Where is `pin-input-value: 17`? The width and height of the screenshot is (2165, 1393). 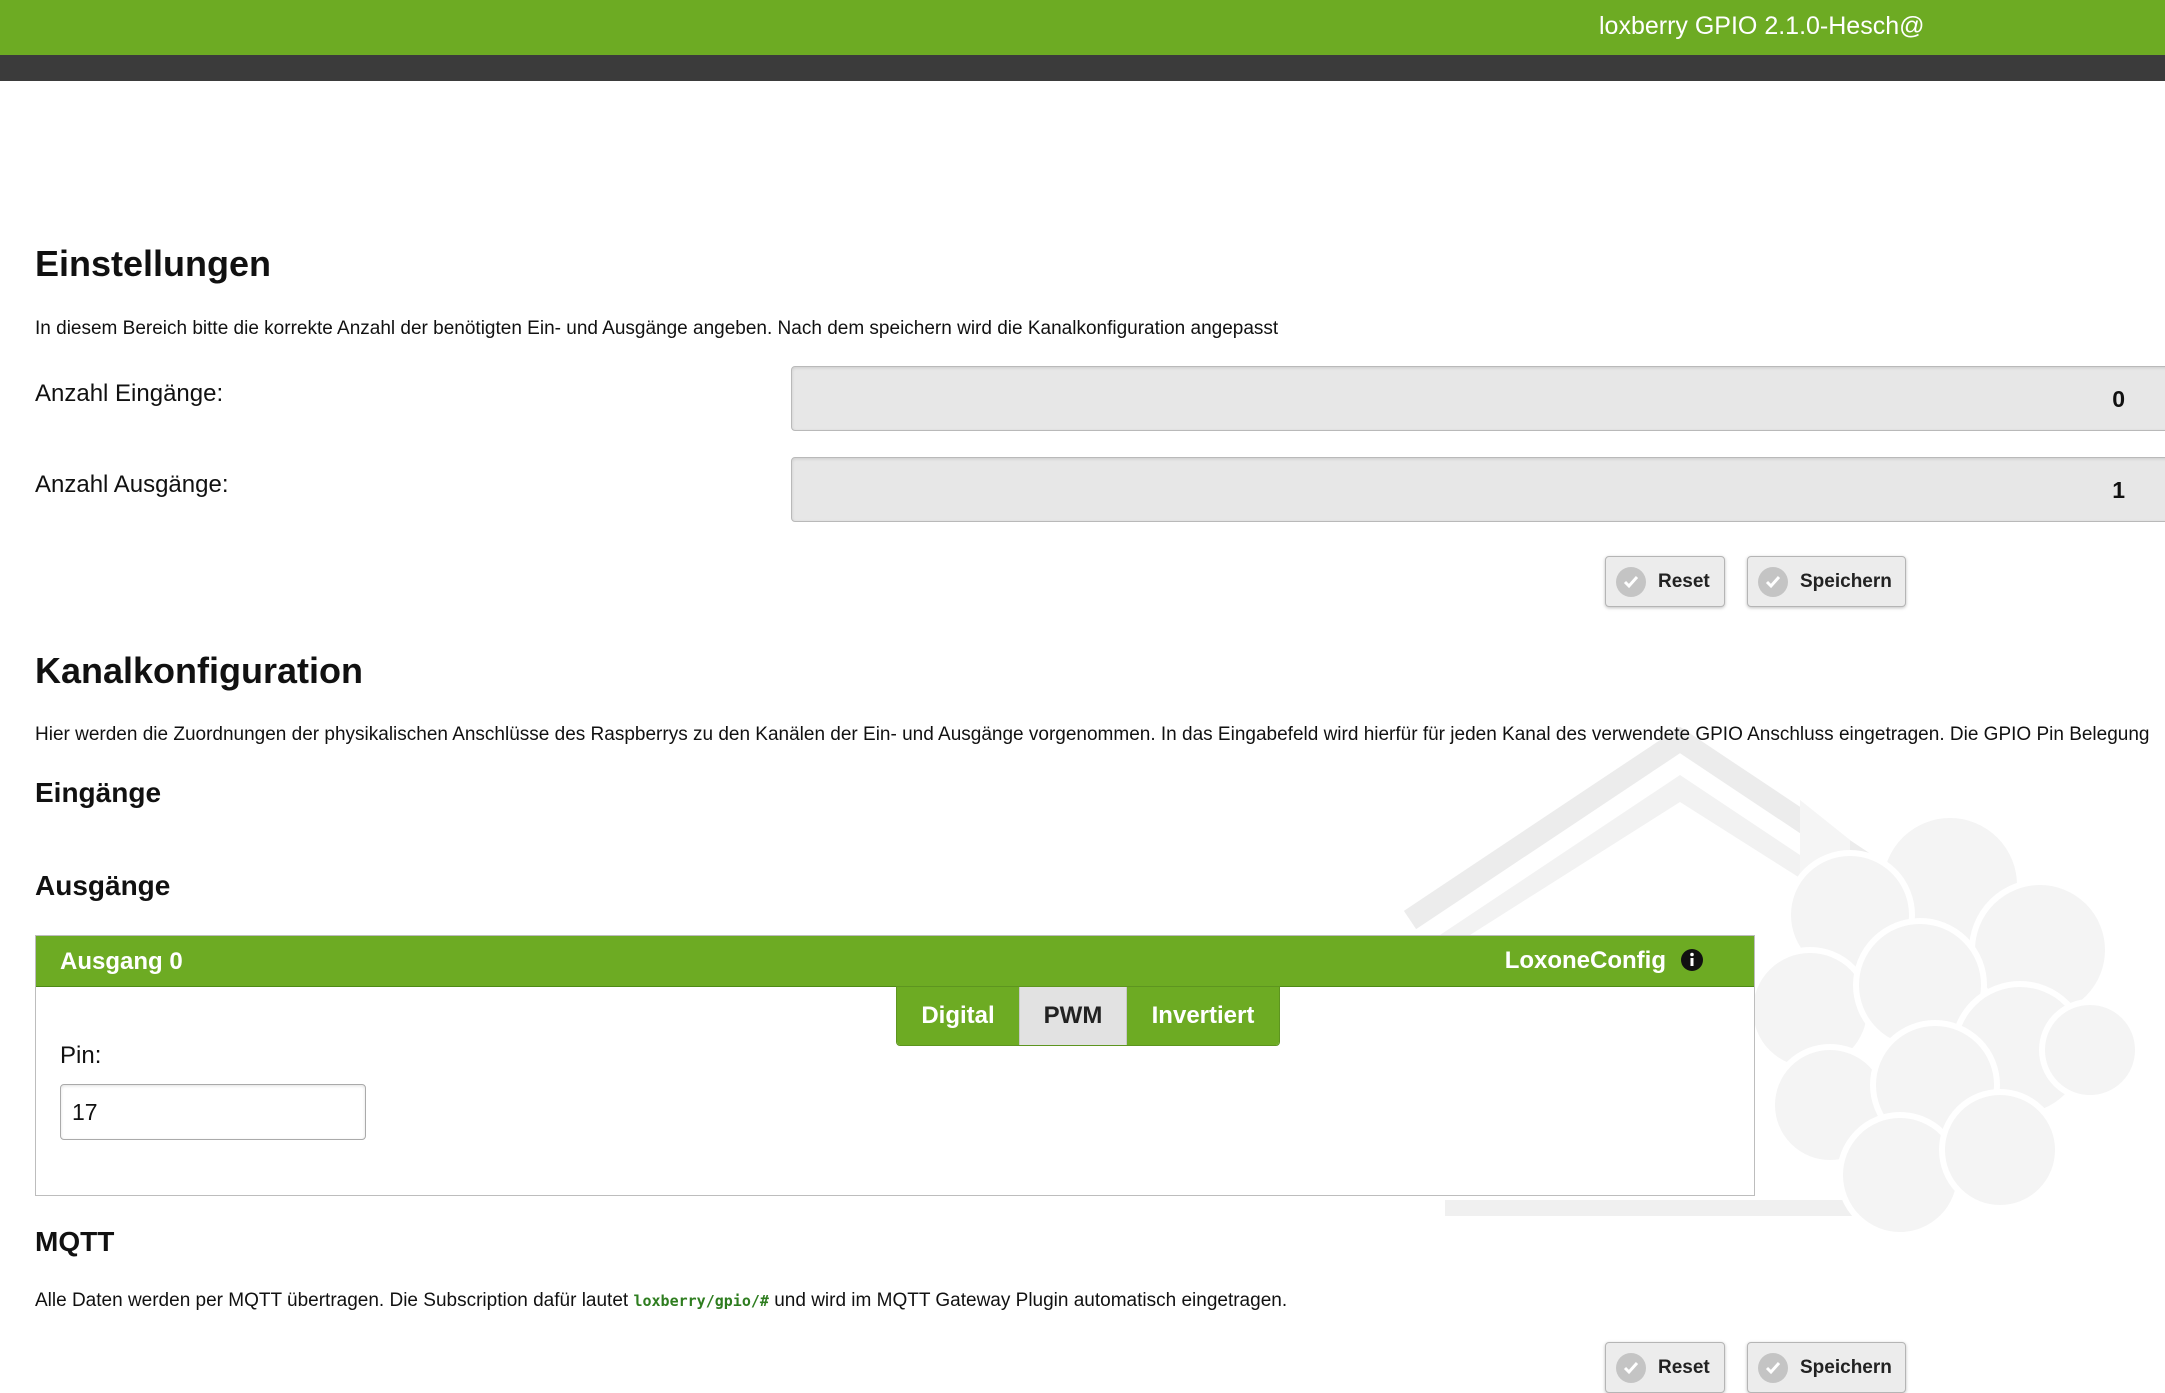
pin-input-value: 17 is located at coordinates (85, 1112).